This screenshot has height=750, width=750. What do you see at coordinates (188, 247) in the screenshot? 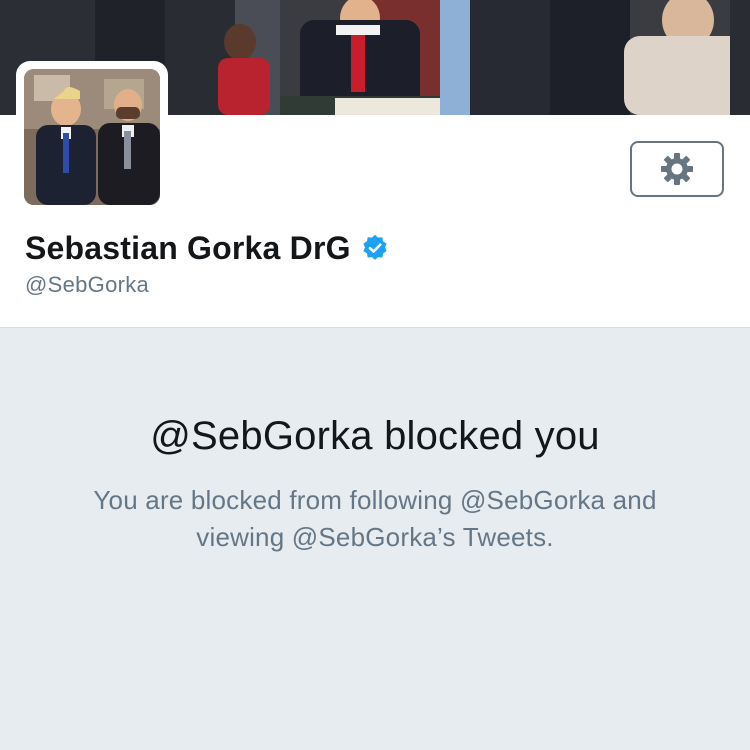
I see `display-name: Sebastian Gorka DrG` at bounding box center [188, 247].